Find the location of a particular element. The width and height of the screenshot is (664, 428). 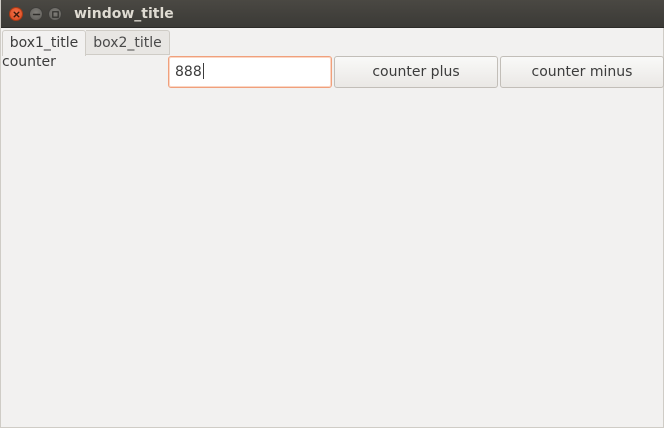

title-bar: window_title is located at coordinates (332, 14).